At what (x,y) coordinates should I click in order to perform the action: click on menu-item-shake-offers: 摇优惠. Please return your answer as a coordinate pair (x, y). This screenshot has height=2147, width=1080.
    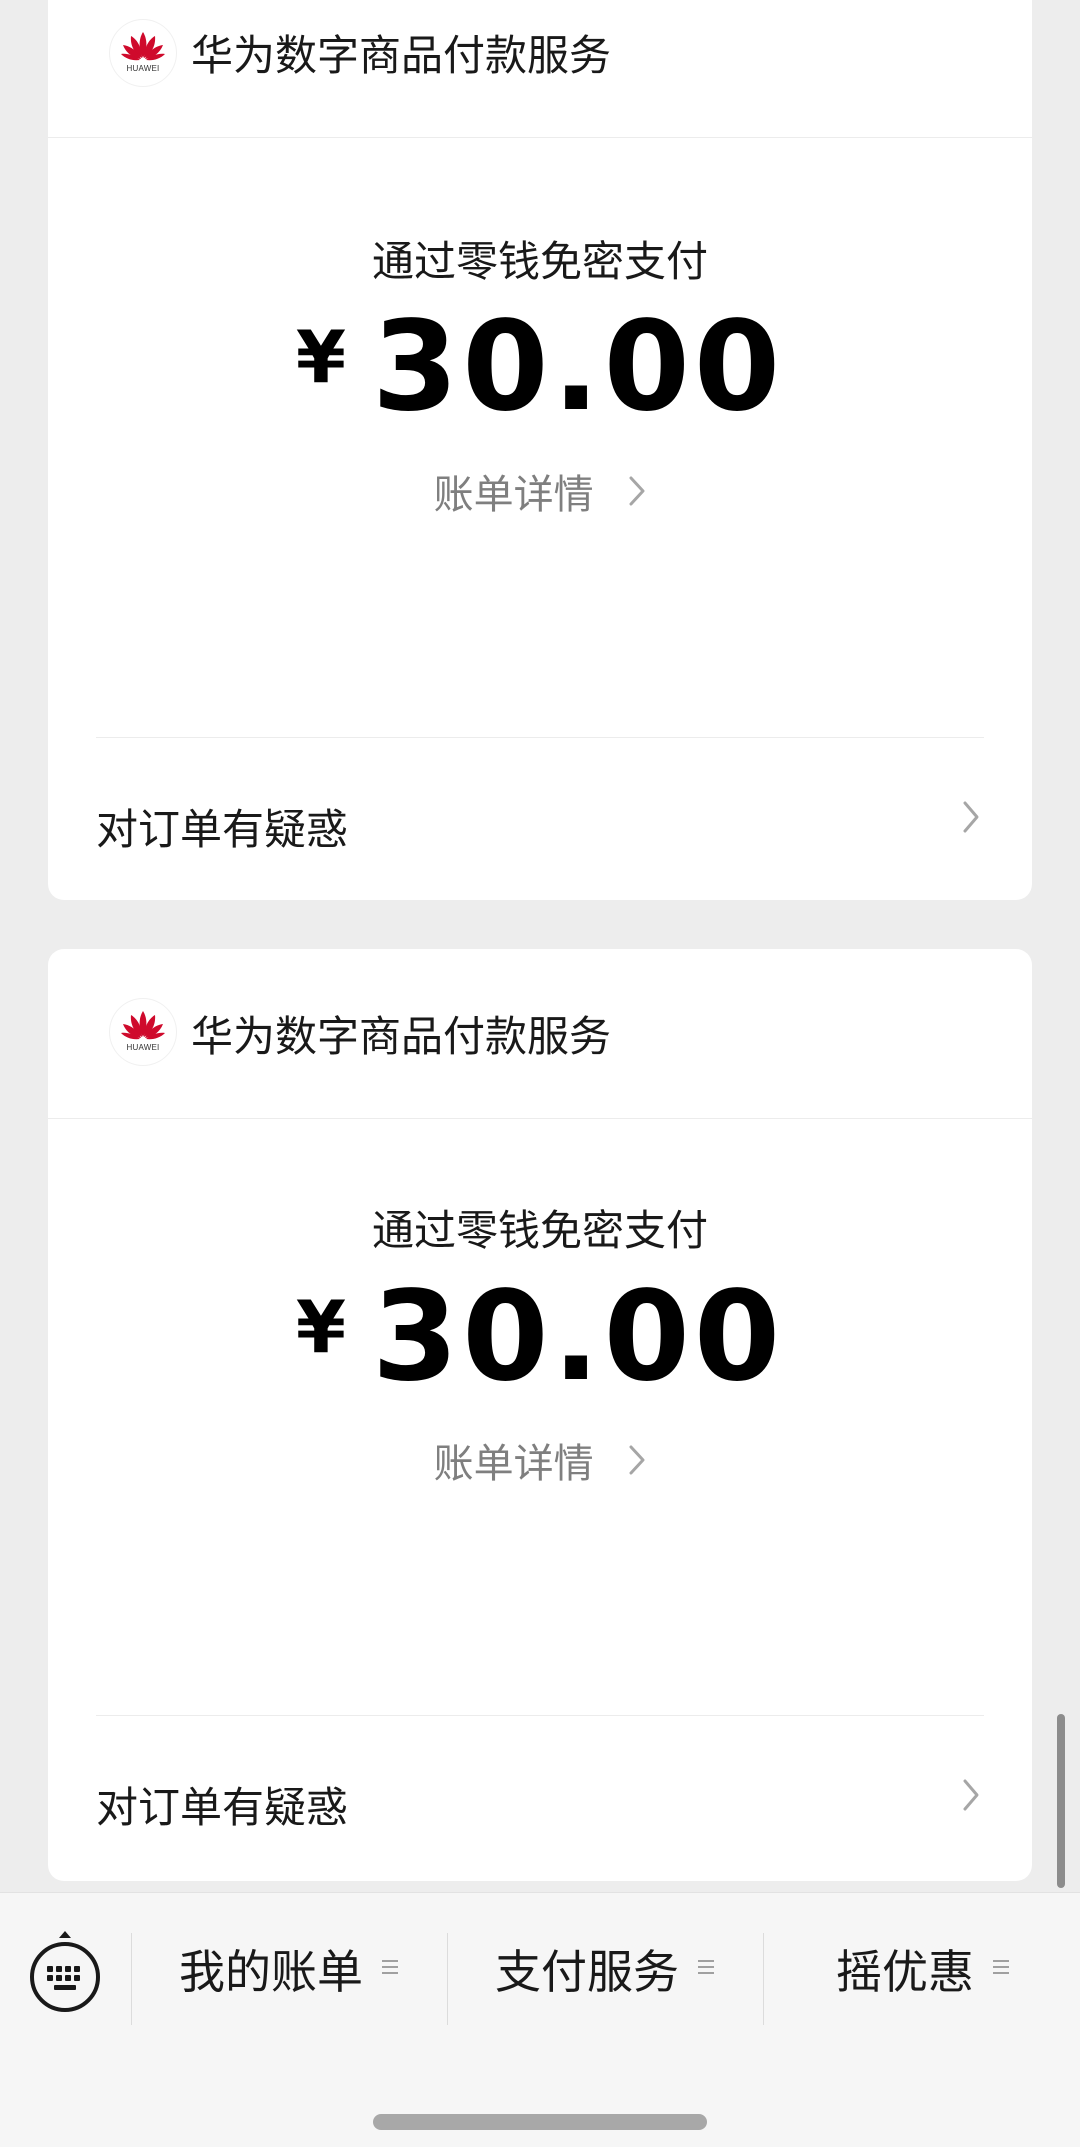
    Looking at the image, I should click on (923, 1969).